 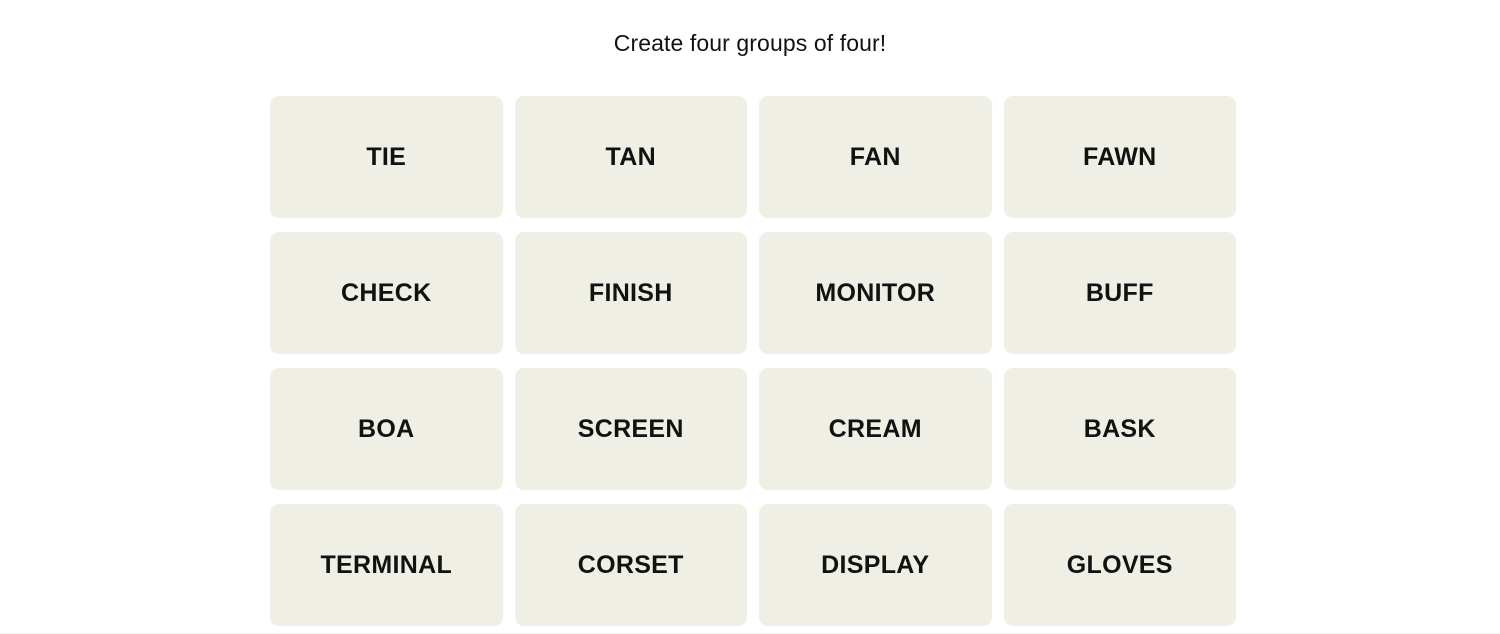 I want to click on word-tile-label: SCREEN, so click(x=630, y=428).